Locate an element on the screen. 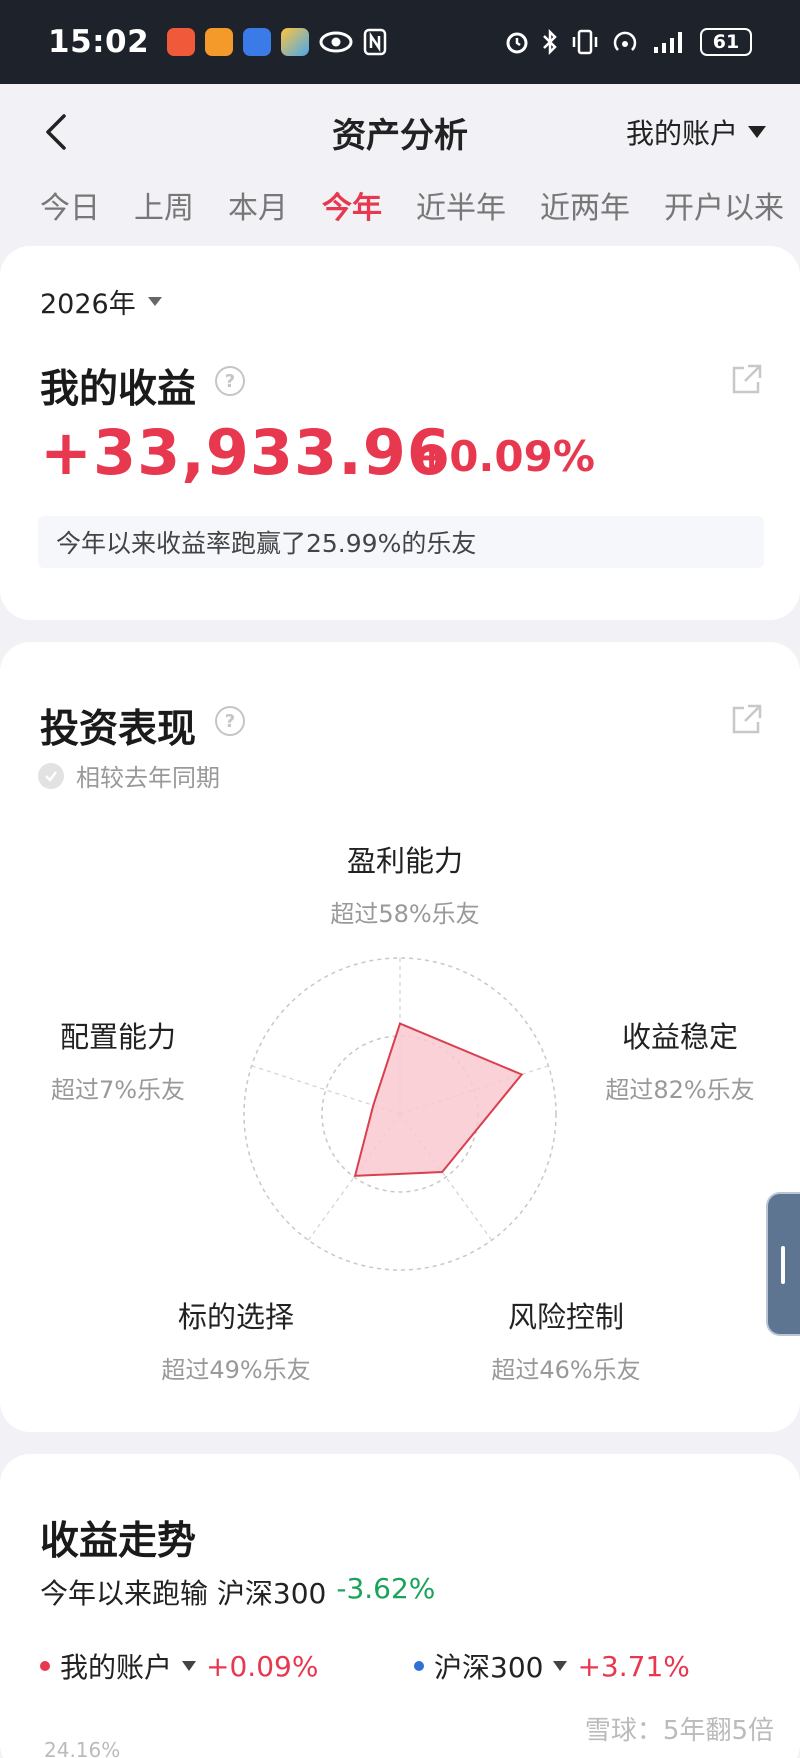 The height and width of the screenshot is (1758, 800). floating-side-handle is located at coordinates (783, 1264).